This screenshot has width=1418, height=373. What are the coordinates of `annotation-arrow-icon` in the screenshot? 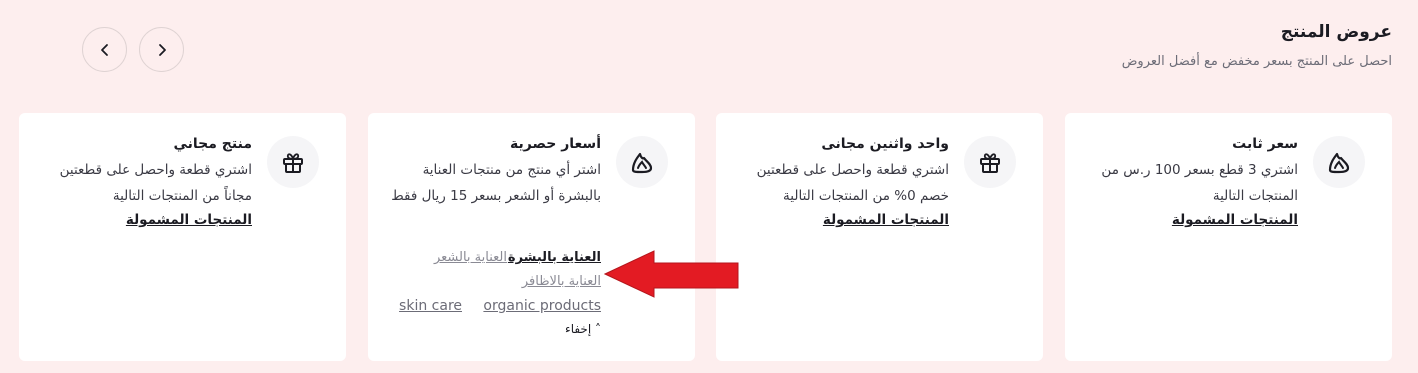 It's located at (671, 274).